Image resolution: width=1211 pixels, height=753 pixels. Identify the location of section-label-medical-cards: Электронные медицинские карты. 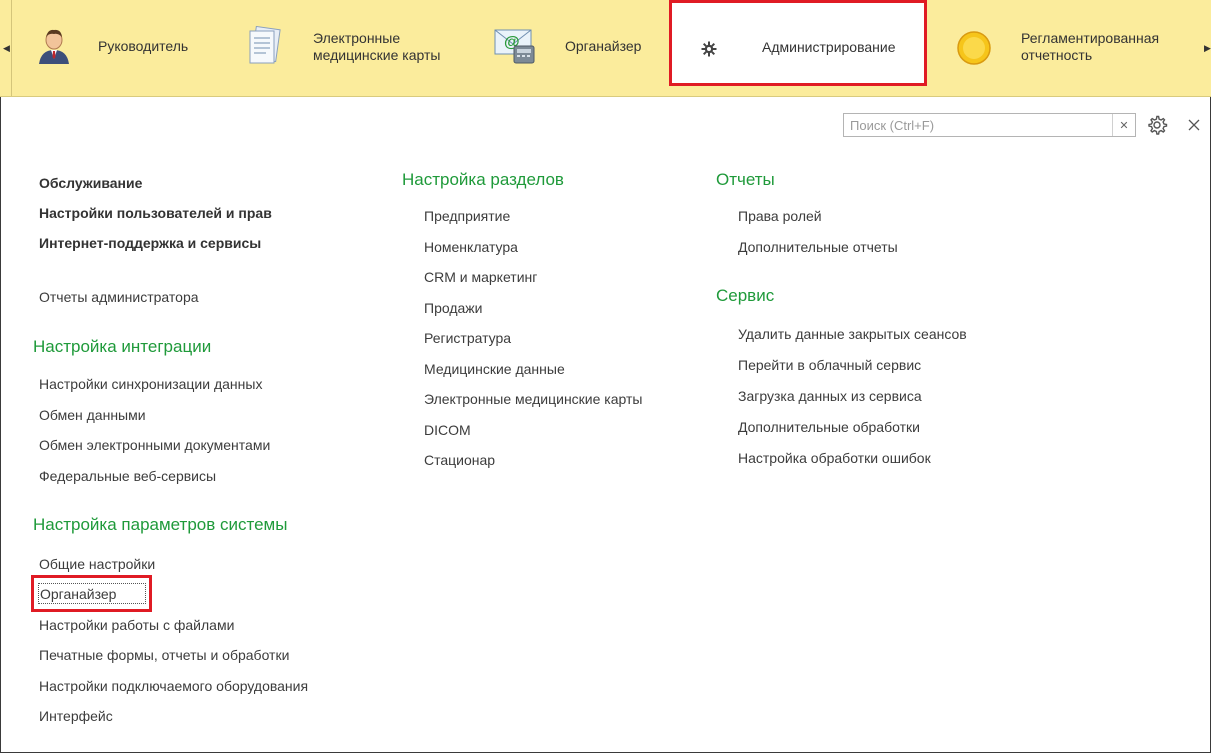
(377, 46).